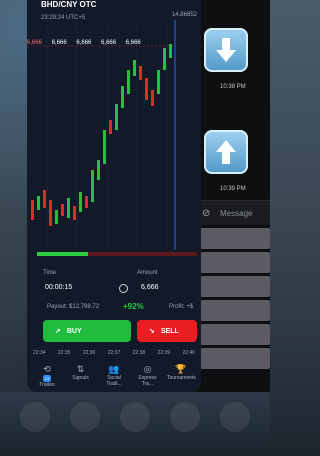 The height and width of the screenshot is (456, 320). Describe the element at coordinates (63, 254) in the screenshot. I see `progress-fill` at that location.